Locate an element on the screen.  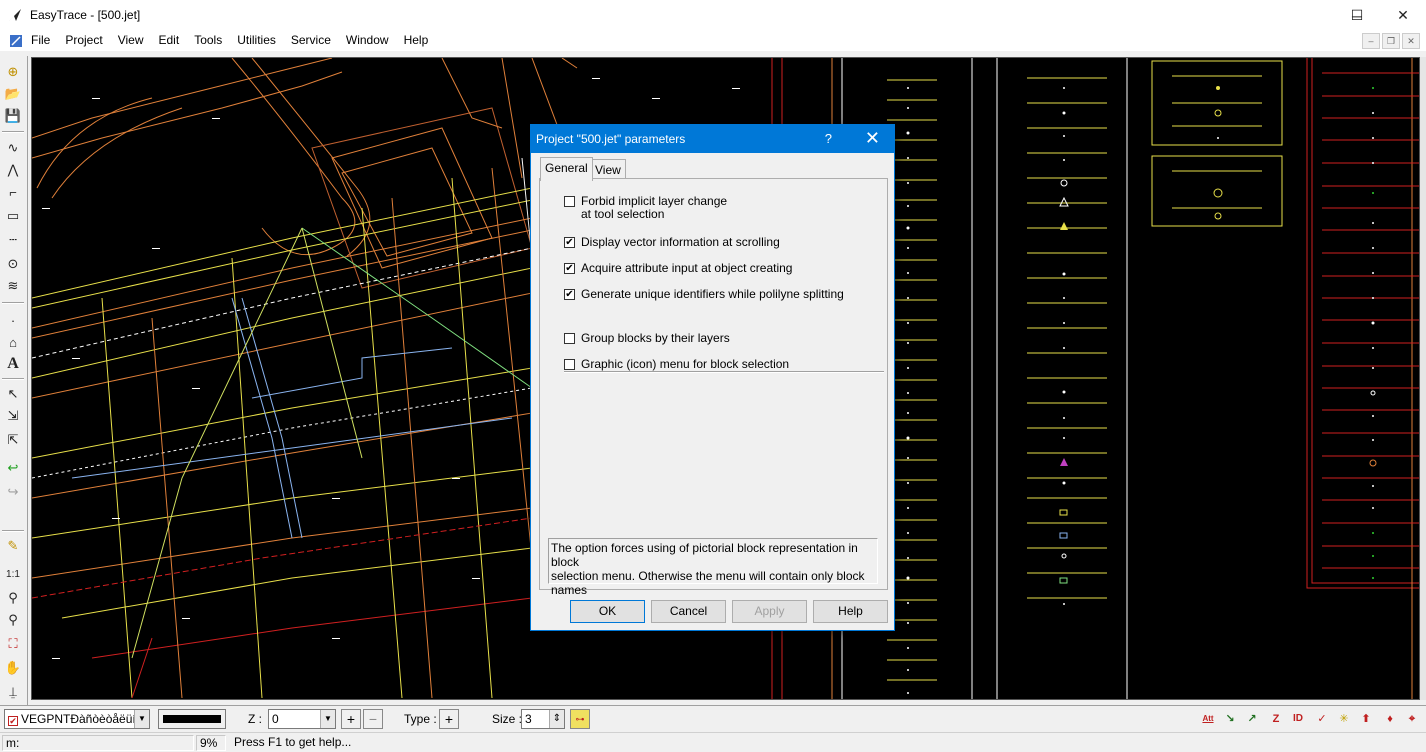
attribute-icon: Att is located at coordinates (1208, 719).